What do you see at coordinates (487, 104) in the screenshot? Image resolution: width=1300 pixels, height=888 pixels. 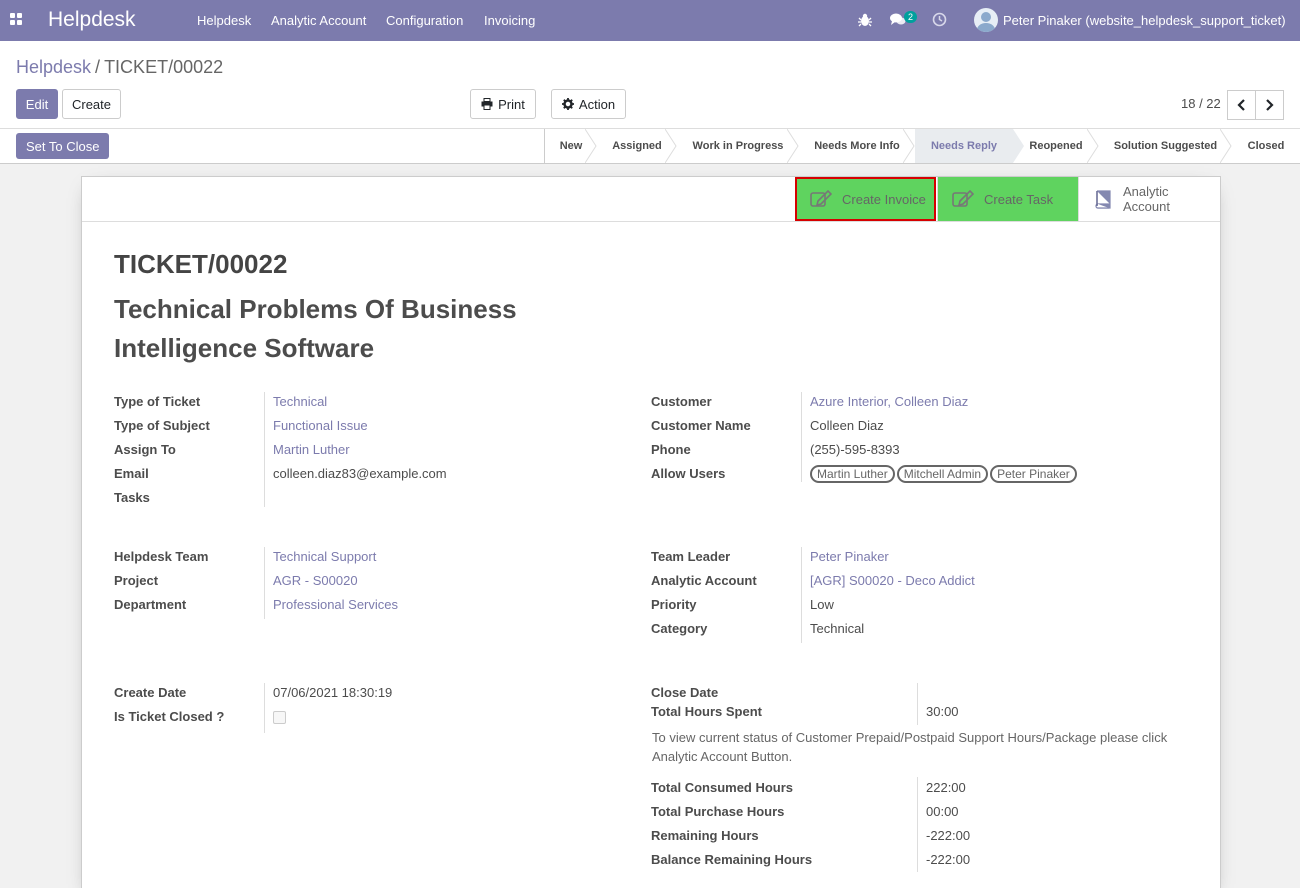 I see `print-icon` at bounding box center [487, 104].